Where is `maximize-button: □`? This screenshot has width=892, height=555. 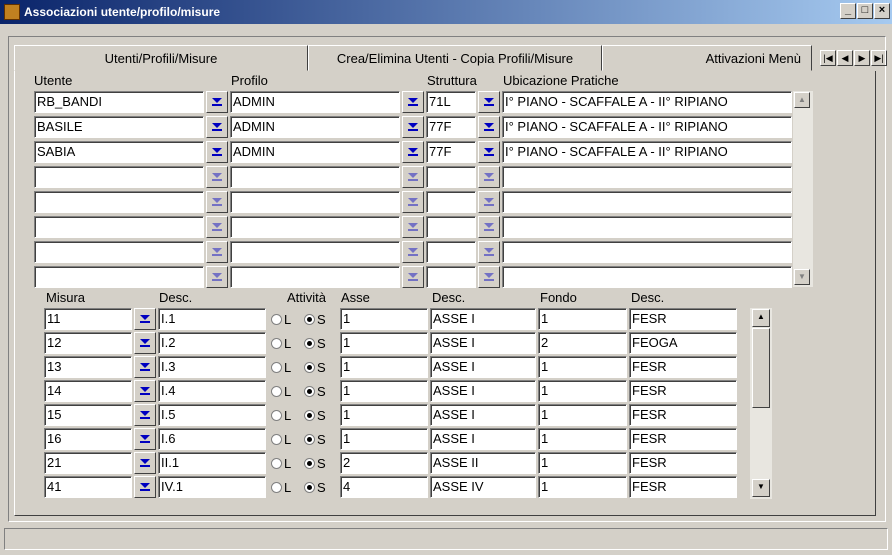 maximize-button: □ is located at coordinates (865, 11).